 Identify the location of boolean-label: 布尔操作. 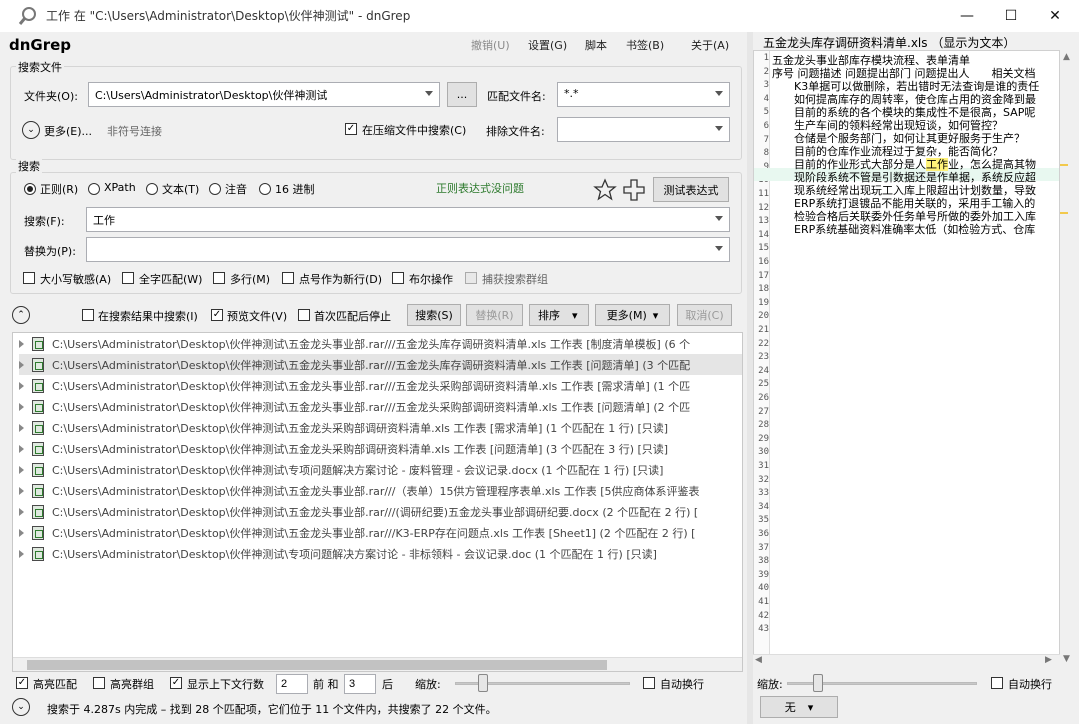
(431, 279).